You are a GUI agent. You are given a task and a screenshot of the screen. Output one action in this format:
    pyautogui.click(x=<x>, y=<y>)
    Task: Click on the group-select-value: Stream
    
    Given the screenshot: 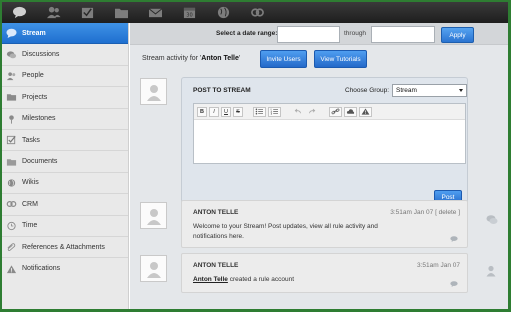 What is the action you would take?
    pyautogui.click(x=406, y=90)
    